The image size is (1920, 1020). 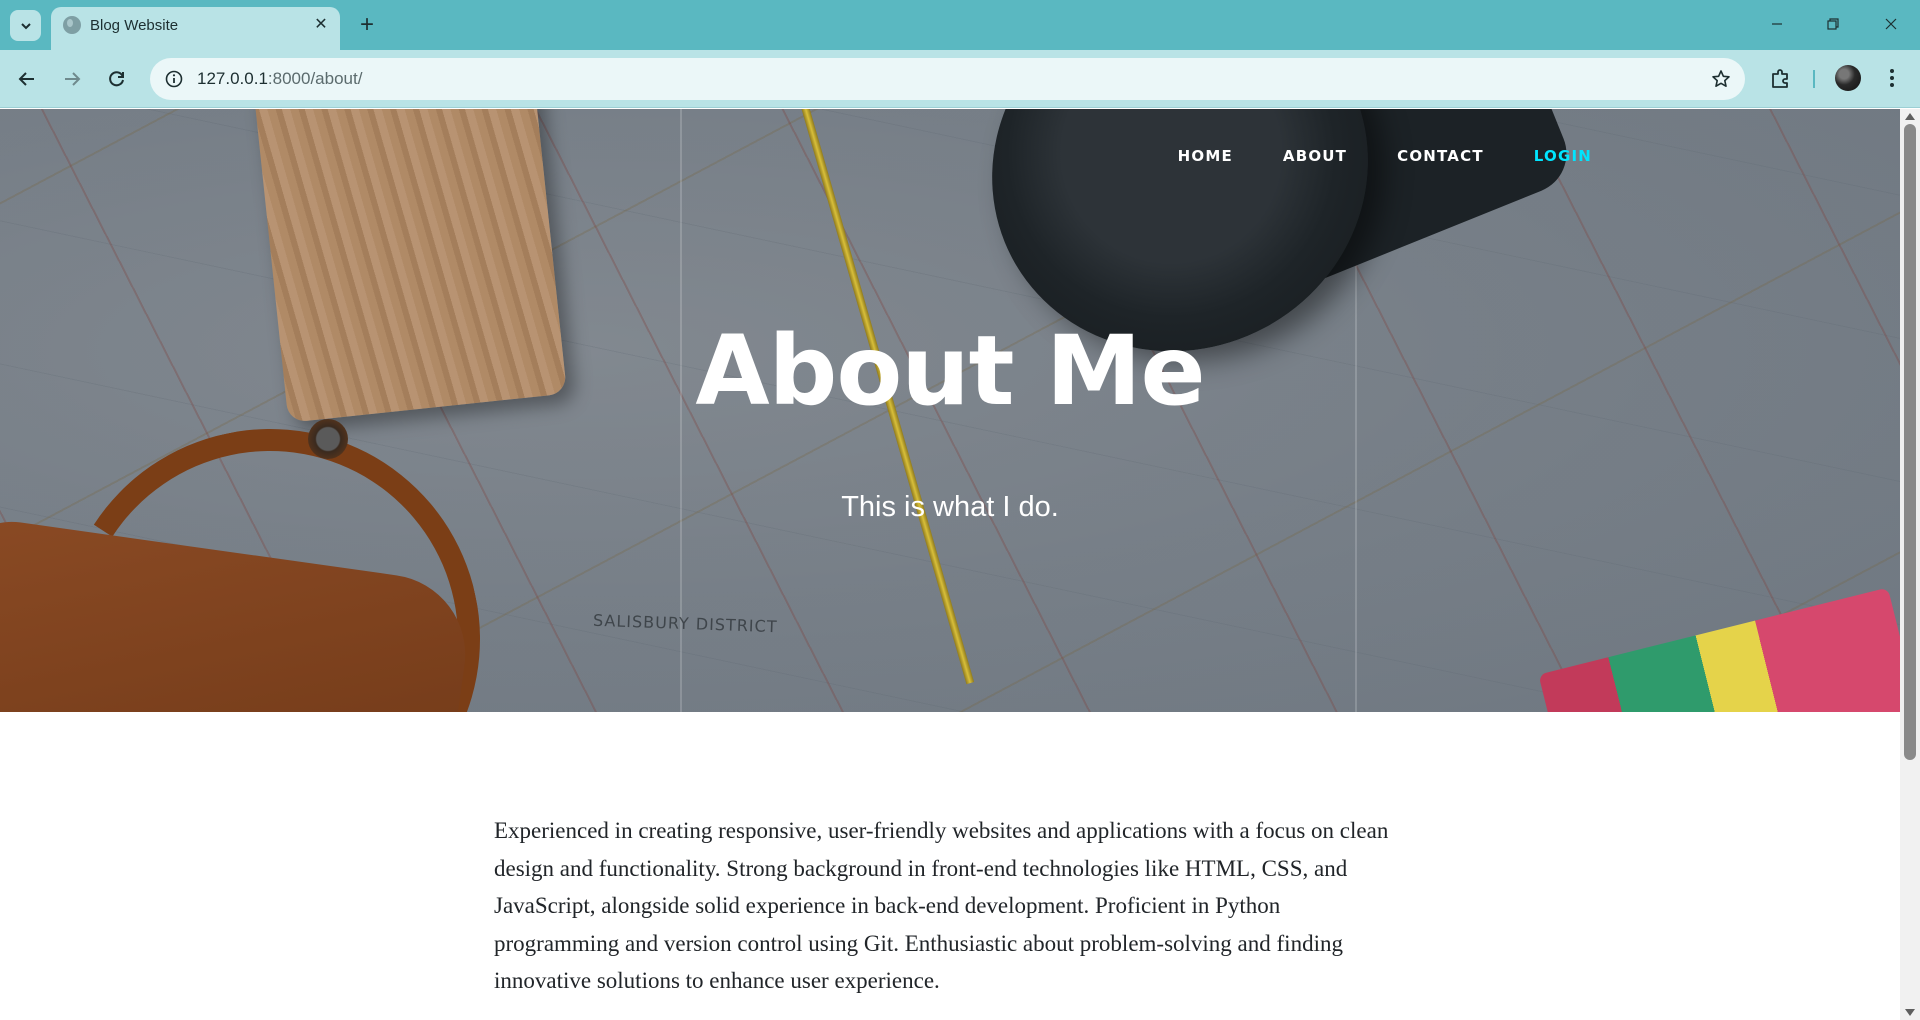 What do you see at coordinates (1910, 442) in the screenshot?
I see `scroll-thumb` at bounding box center [1910, 442].